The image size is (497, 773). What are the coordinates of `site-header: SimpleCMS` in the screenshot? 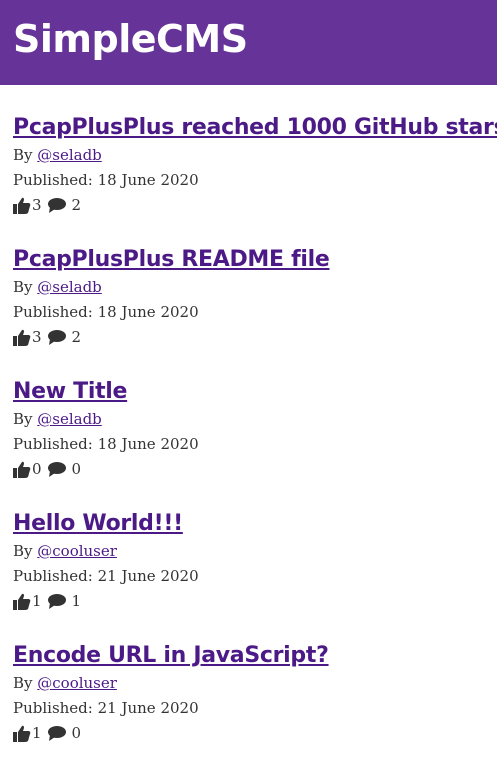 It's located at (248, 42).